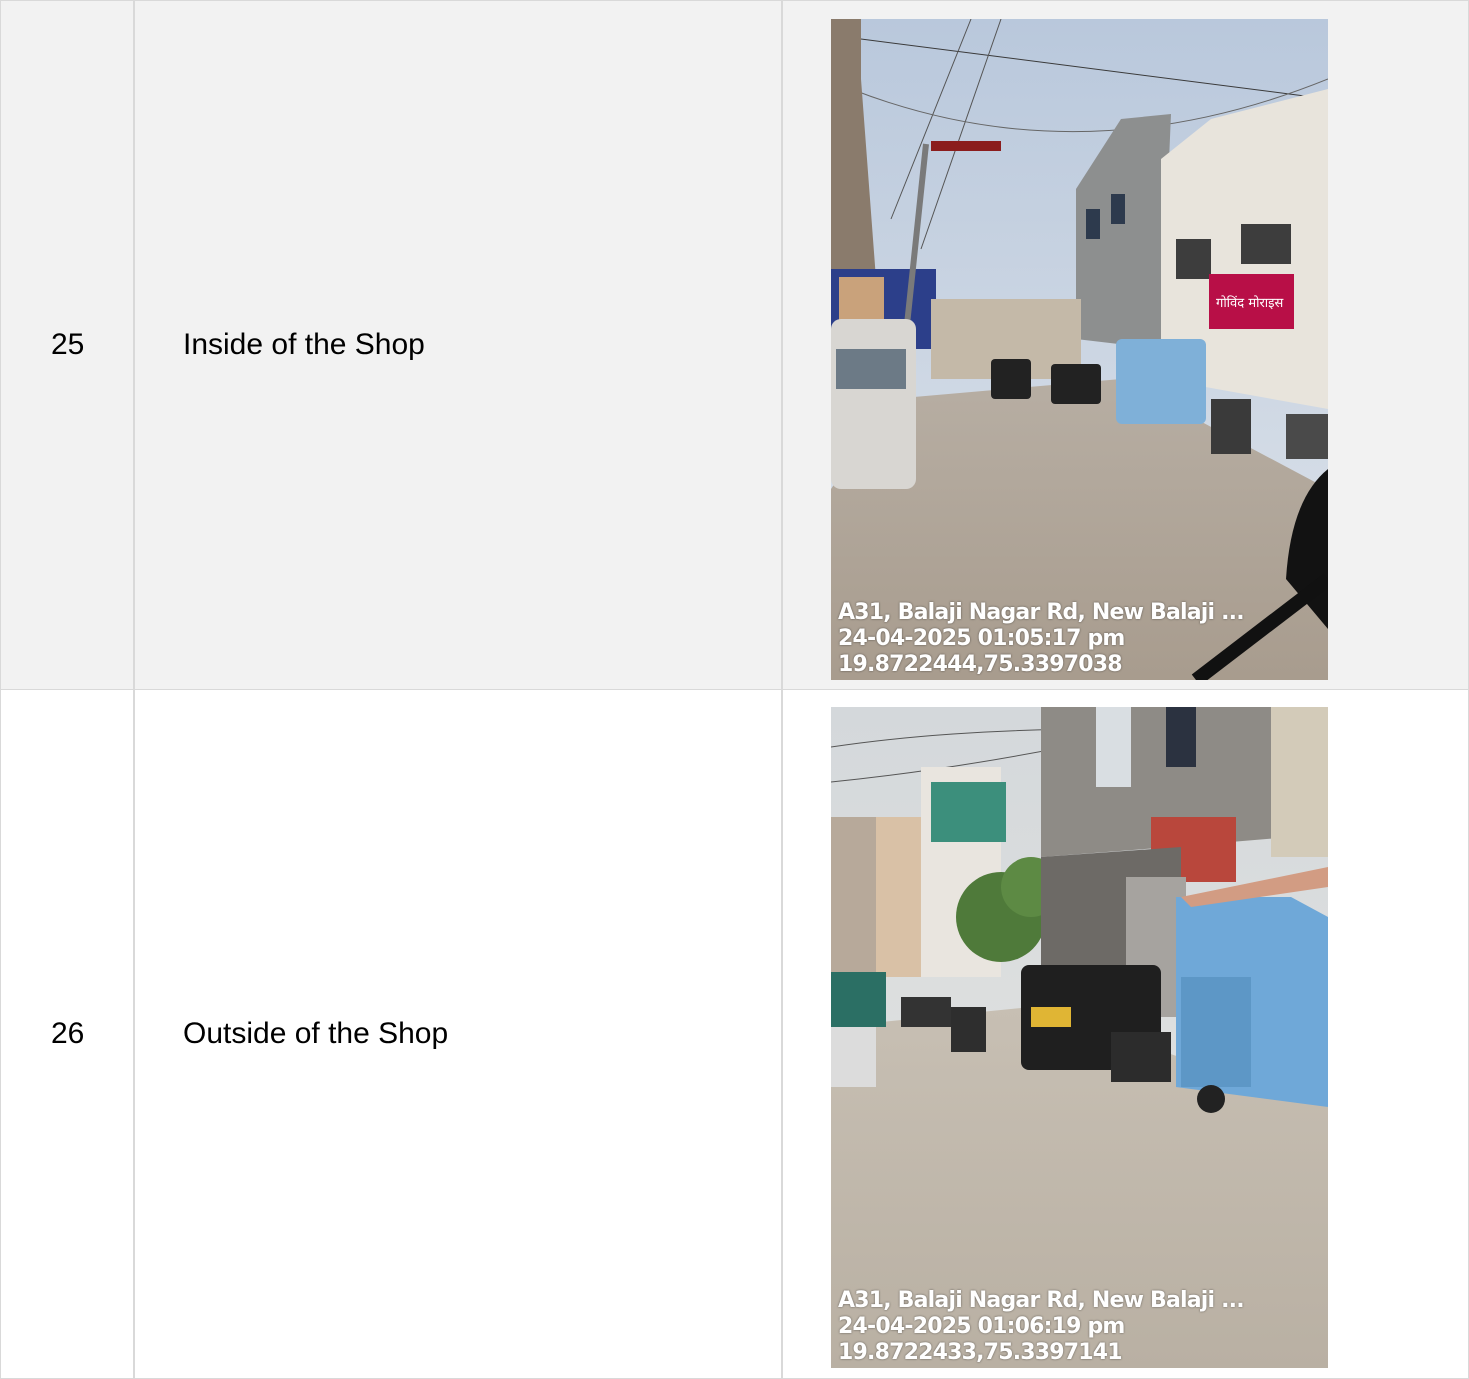  I want to click on row-number: 26, so click(68, 1034).